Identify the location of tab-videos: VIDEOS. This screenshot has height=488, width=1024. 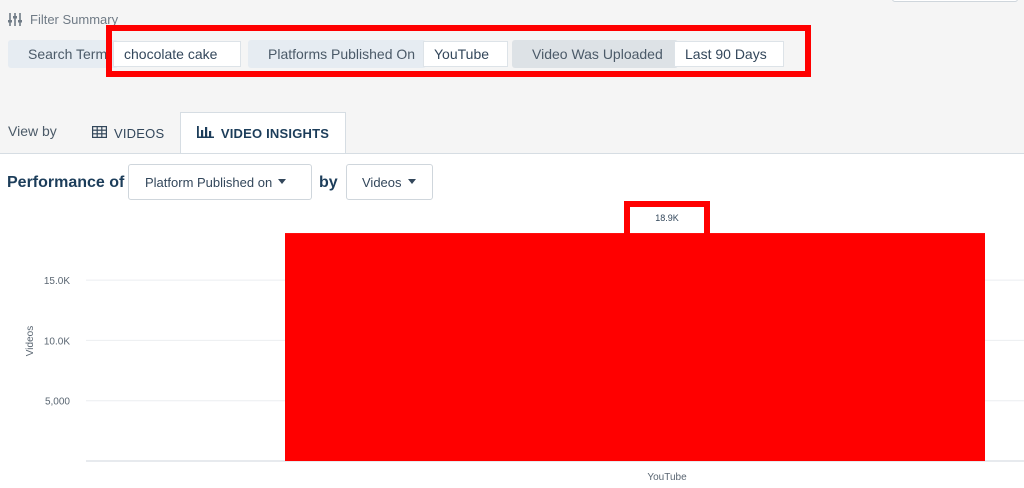
(128, 133).